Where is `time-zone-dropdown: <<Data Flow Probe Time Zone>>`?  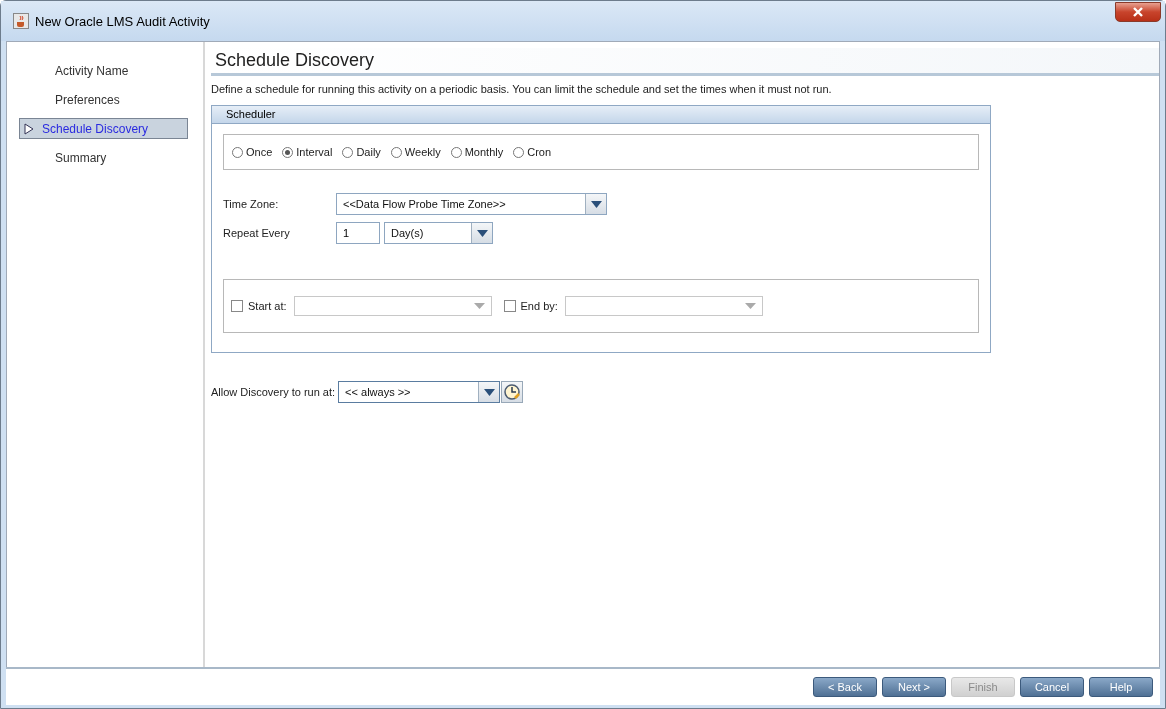 time-zone-dropdown: <<Data Flow Probe Time Zone>> is located at coordinates (471, 204).